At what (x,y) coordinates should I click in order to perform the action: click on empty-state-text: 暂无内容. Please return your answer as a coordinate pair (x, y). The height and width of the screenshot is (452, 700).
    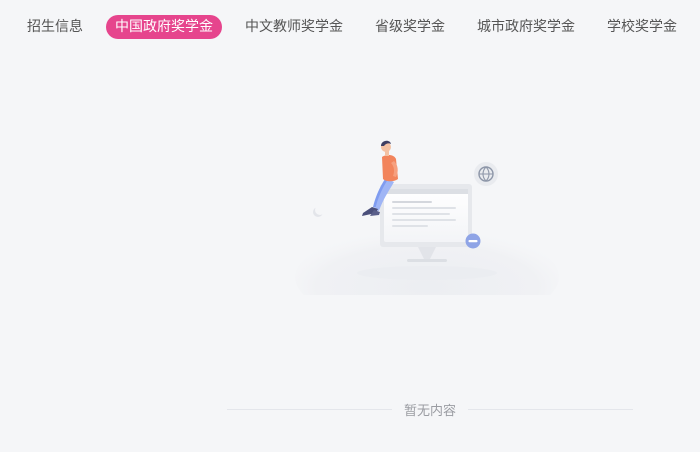
    Looking at the image, I should click on (430, 411).